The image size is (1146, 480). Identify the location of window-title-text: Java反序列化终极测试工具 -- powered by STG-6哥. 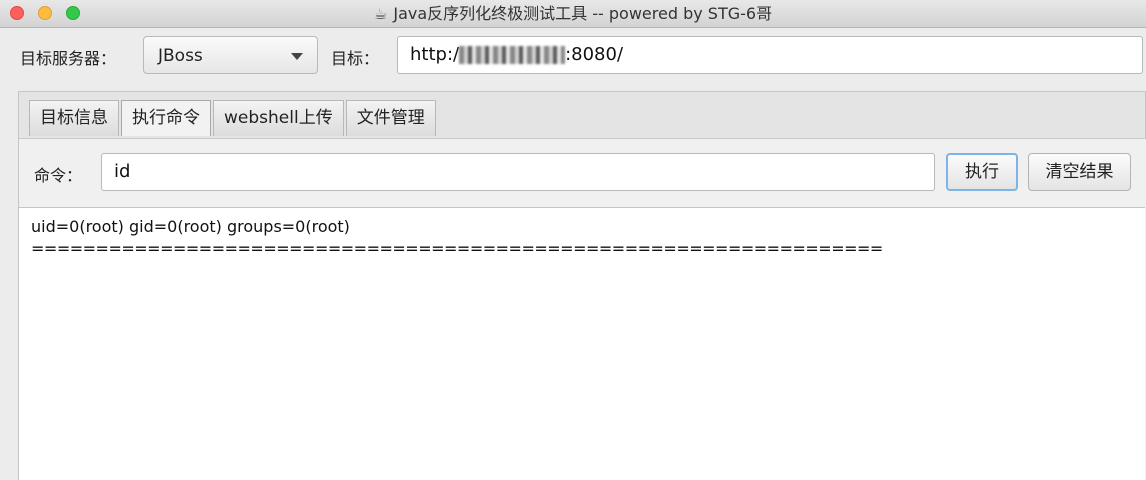
(583, 13).